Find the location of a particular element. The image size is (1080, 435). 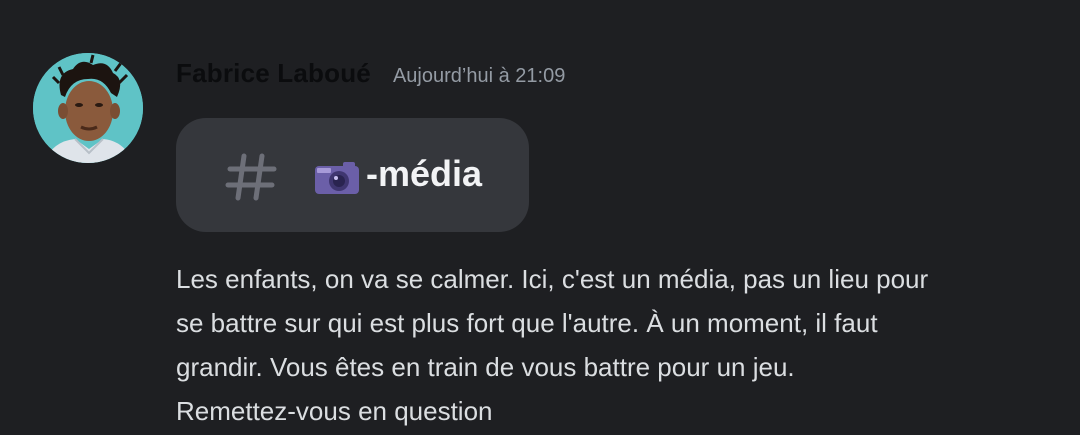

message-timestamp: Aujourd’hui à 21:09 is located at coordinates (479, 76).